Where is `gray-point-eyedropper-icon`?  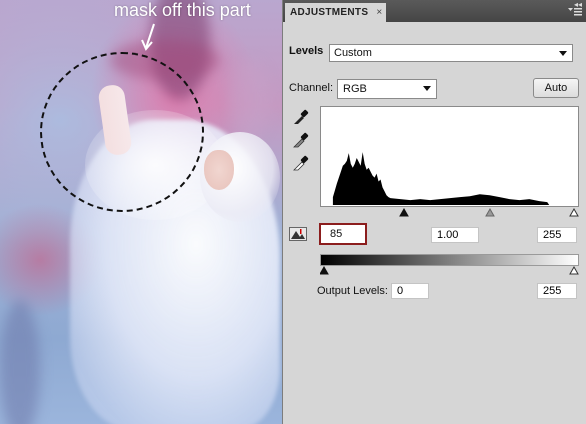
gray-point-eyedropper-icon is located at coordinates (300, 140).